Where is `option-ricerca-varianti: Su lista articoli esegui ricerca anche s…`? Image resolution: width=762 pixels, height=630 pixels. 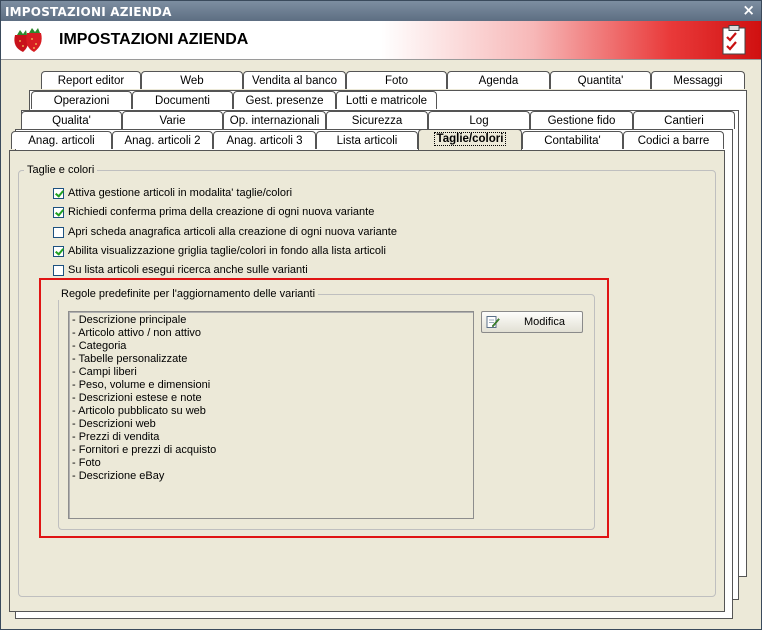 option-ricerca-varianti: Su lista articoli esegui ricerca anche s… is located at coordinates (180, 270).